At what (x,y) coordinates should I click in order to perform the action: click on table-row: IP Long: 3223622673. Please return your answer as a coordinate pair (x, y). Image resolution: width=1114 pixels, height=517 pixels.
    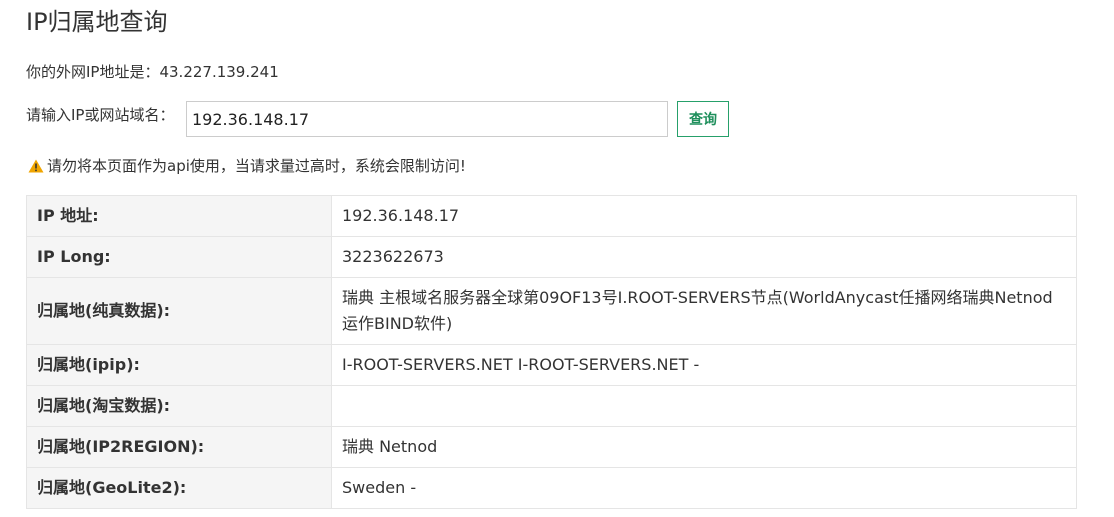
    Looking at the image, I should click on (551, 257).